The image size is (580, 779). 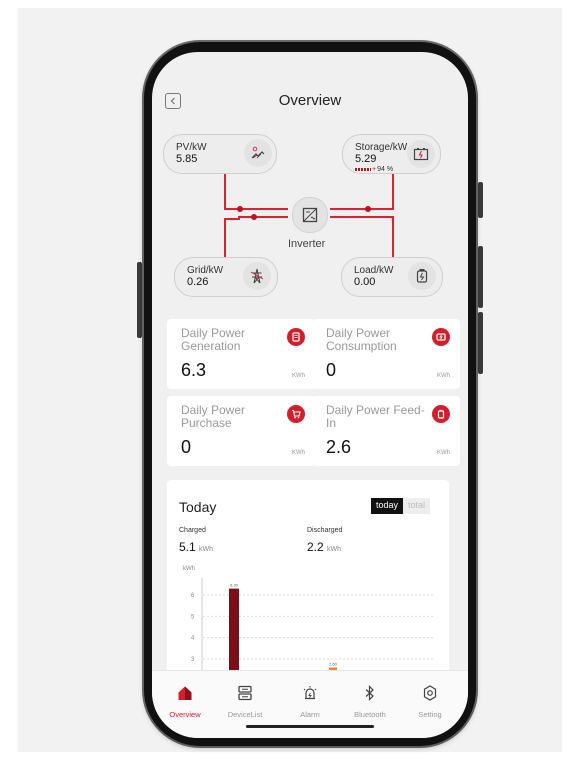 I want to click on load-value: 0.00, so click(x=365, y=282).